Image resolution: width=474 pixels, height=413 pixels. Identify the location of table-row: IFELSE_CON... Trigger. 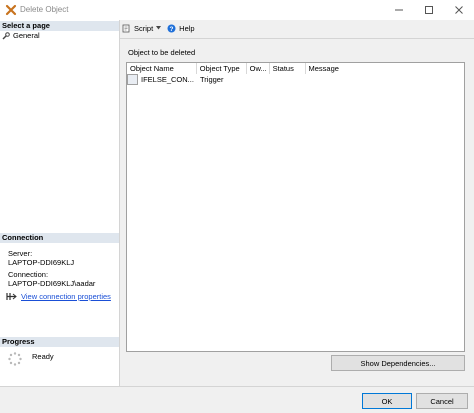
(295, 79).